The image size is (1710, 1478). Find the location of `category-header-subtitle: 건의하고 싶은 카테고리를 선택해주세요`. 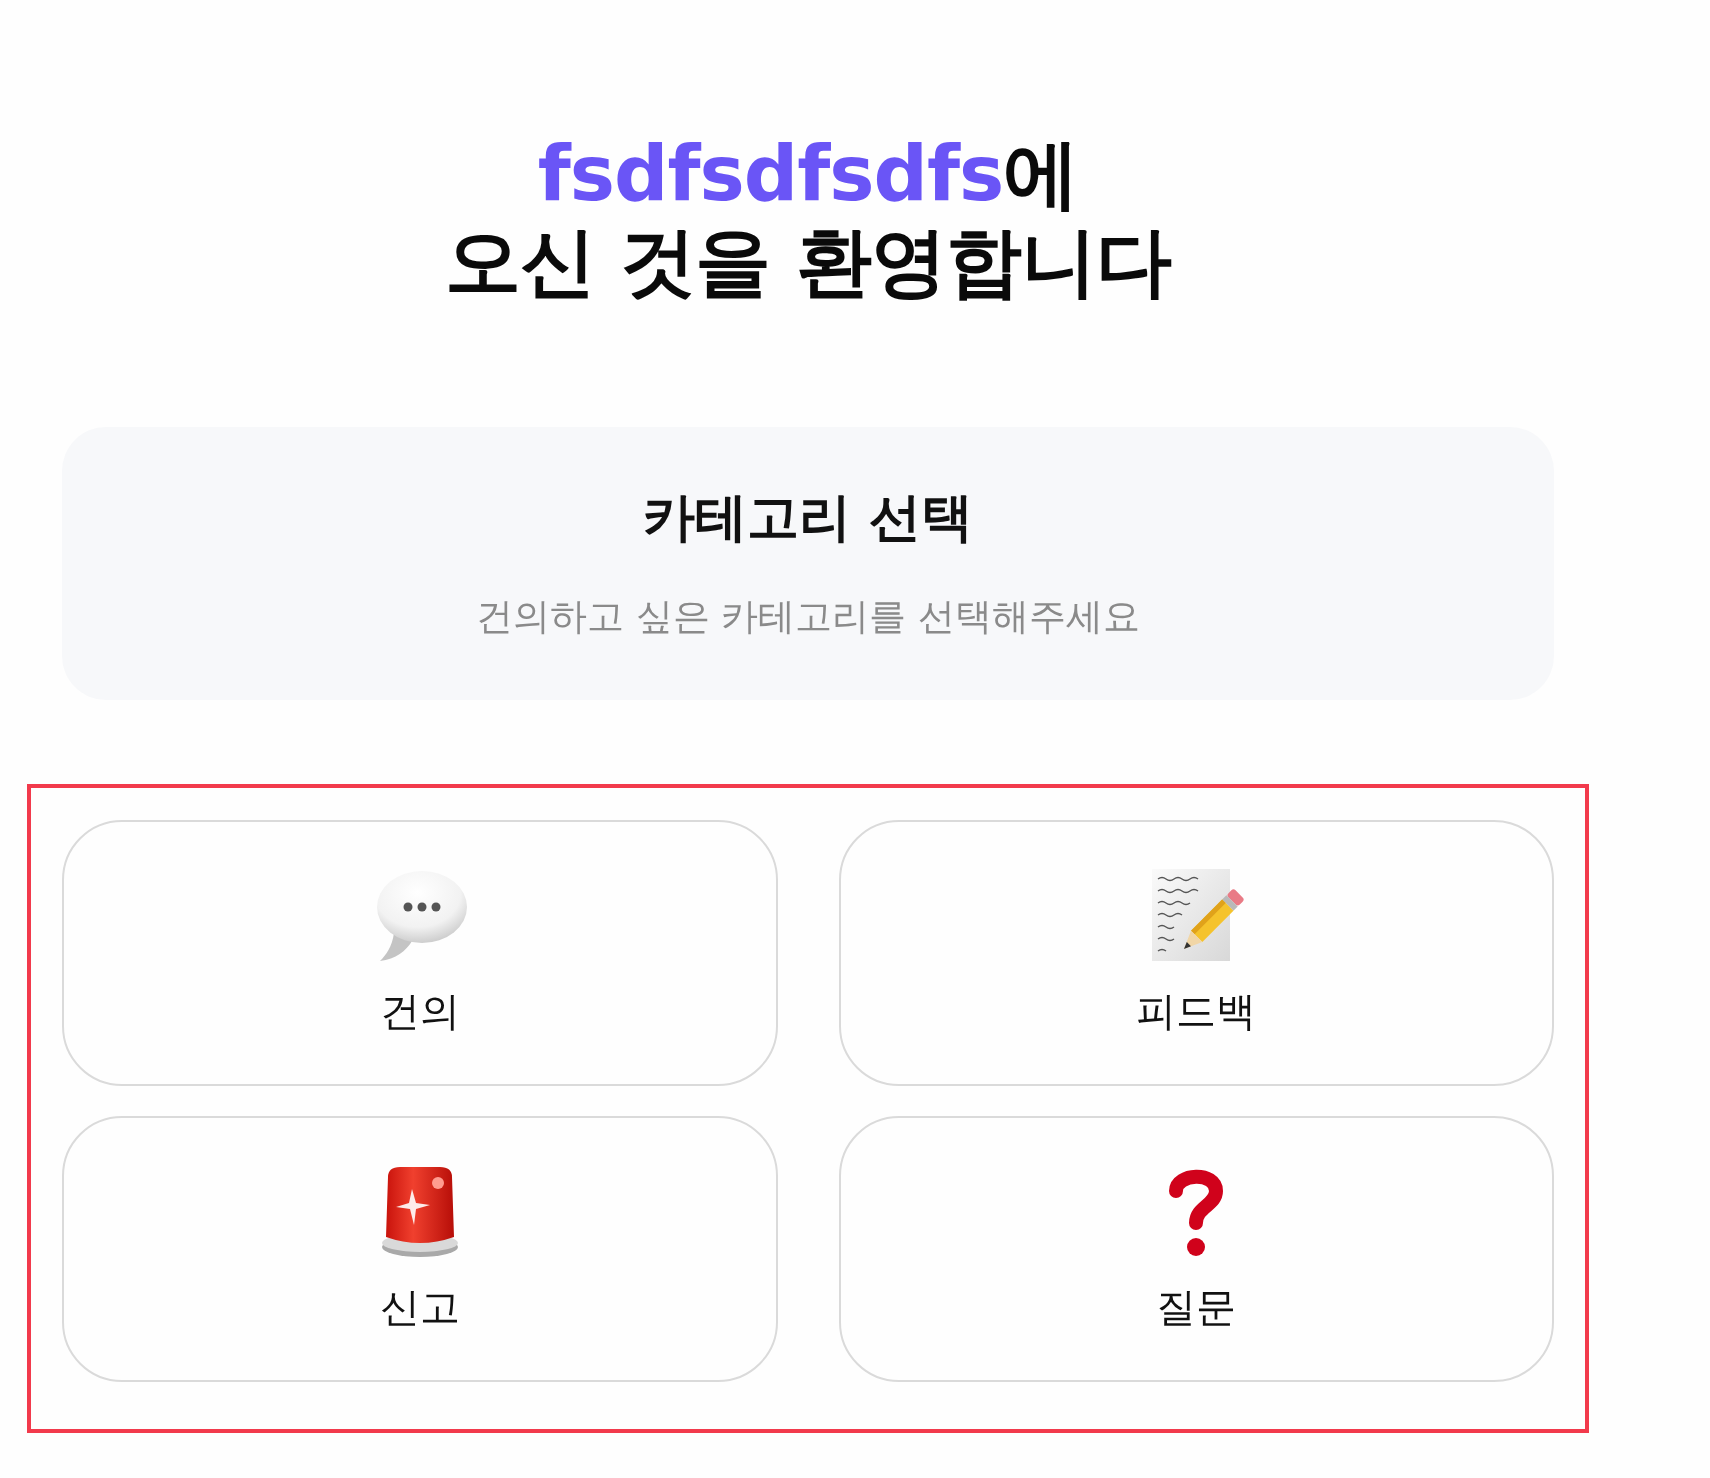

category-header-subtitle: 건의하고 싶은 카테고리를 선택해주세요 is located at coordinates (808, 617).